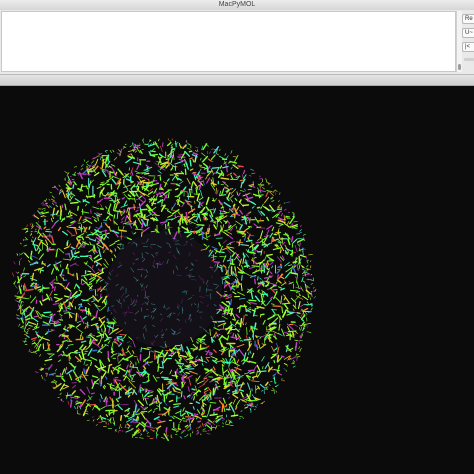 The height and width of the screenshot is (474, 474). I want to click on reset-button: Re, so click(468, 19).